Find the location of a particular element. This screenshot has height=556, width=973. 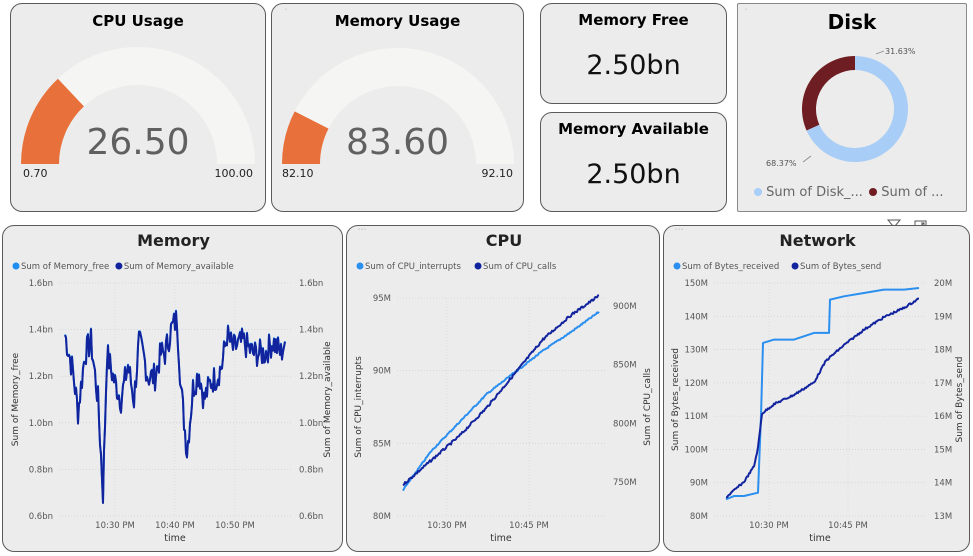

y-tick-label: 150M is located at coordinates (696, 284).